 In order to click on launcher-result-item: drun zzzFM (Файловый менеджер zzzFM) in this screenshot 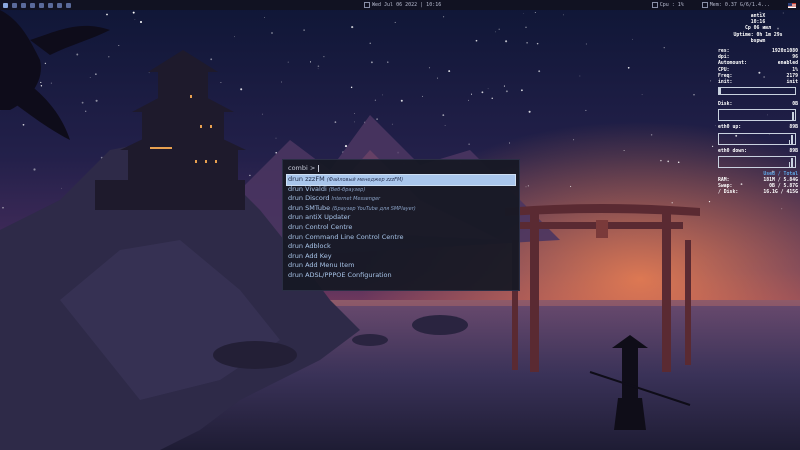, I will do `click(401, 180)`.